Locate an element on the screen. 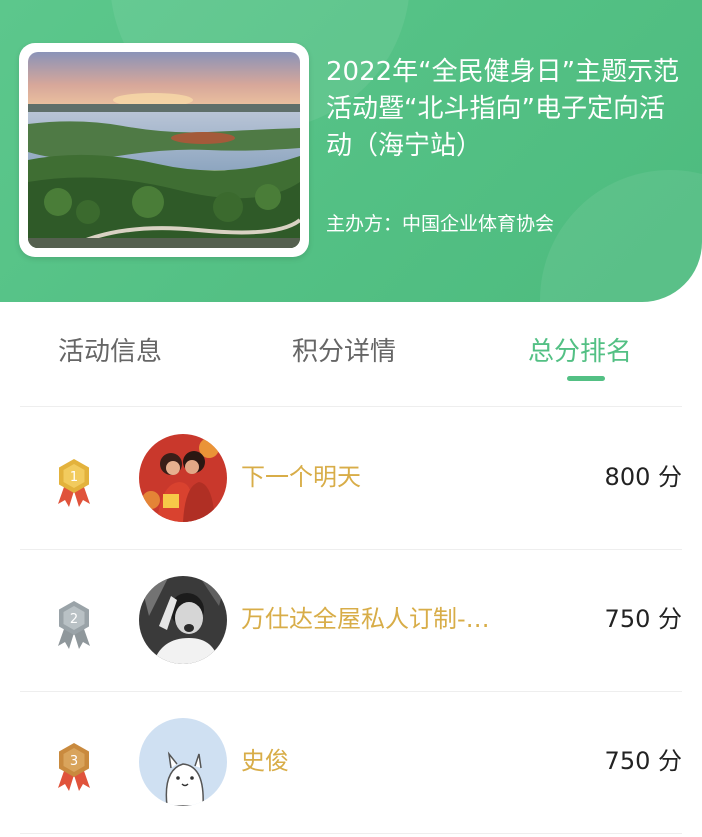 This screenshot has width=702, height=837. organizer-name: 中国企业体育协会 is located at coordinates (478, 224).